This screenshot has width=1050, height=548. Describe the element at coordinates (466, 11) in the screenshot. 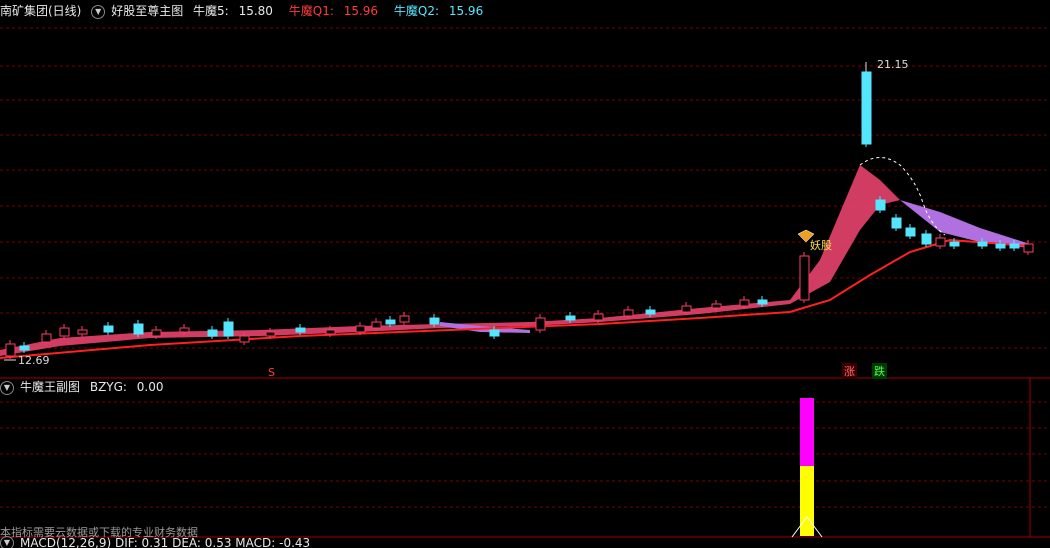

I see `q2-value: 15.96` at that location.